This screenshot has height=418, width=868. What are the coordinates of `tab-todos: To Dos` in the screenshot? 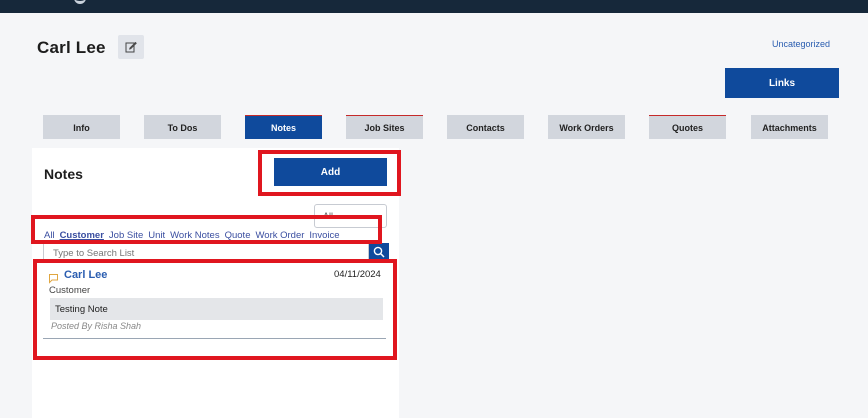 It's located at (182, 127).